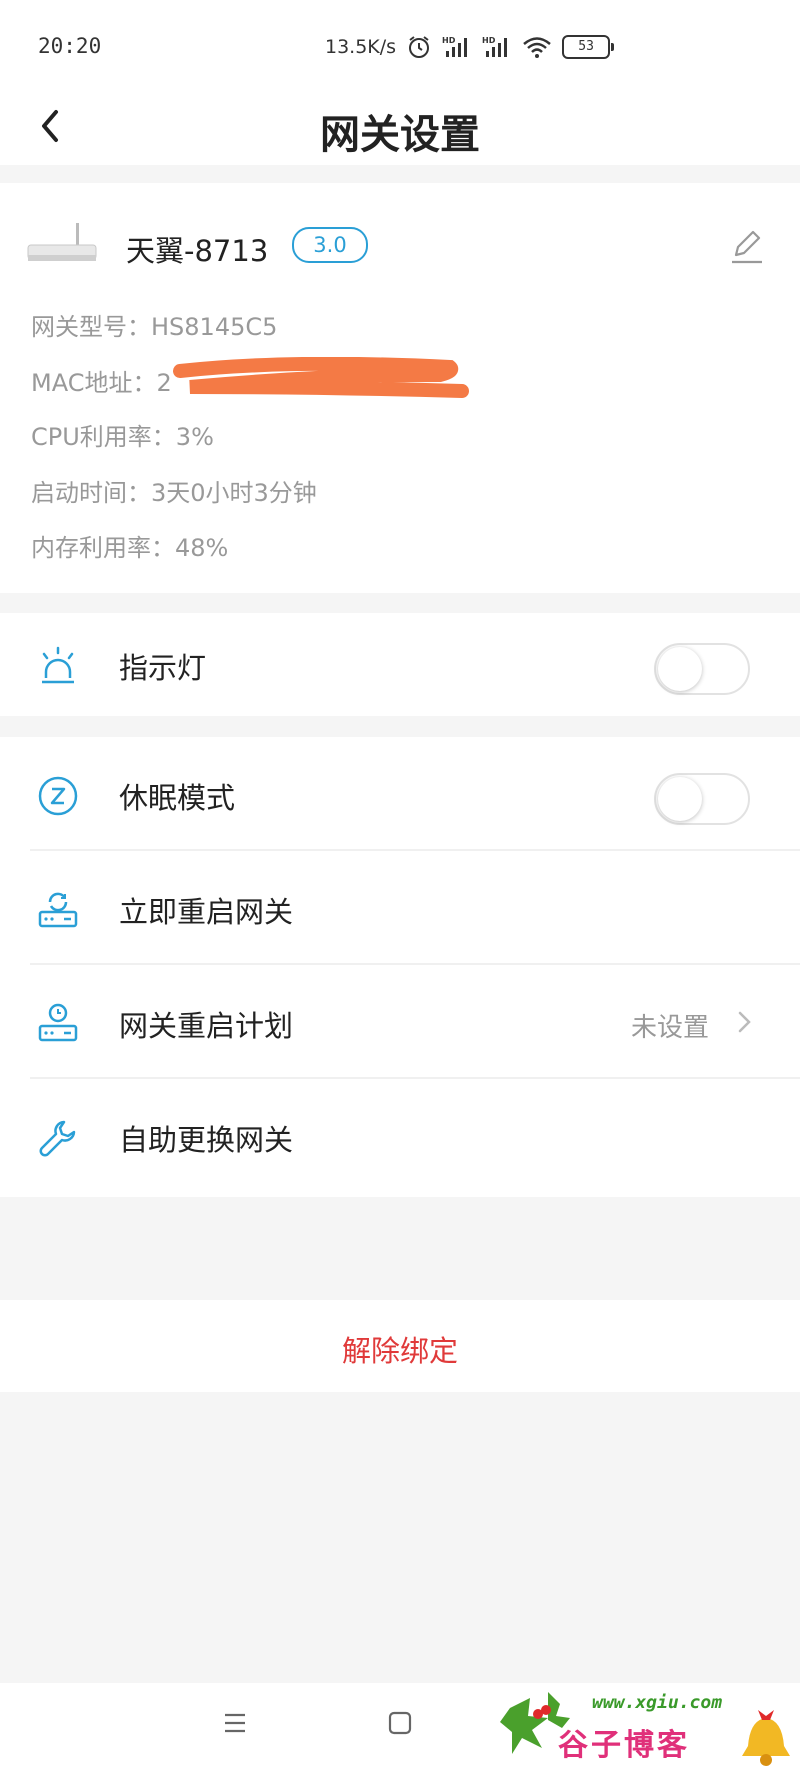 The width and height of the screenshot is (800, 1778). What do you see at coordinates (163, 668) in the screenshot?
I see `indicator-light-label: 指示灯` at bounding box center [163, 668].